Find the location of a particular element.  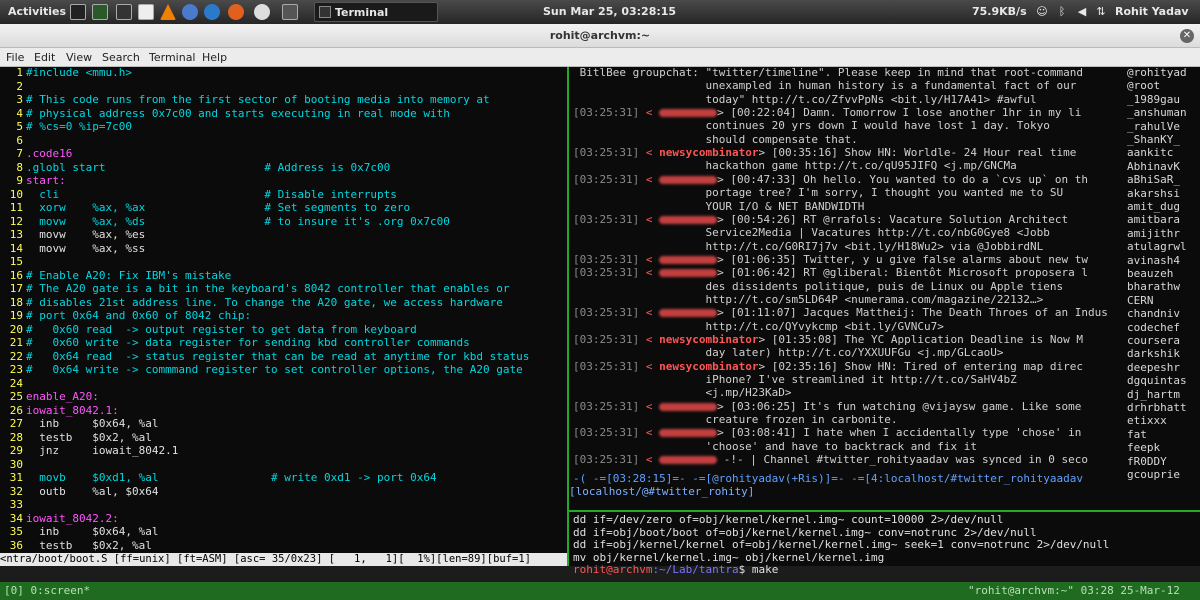

nicklist-item: deepeshr is located at coordinates (1153, 367).